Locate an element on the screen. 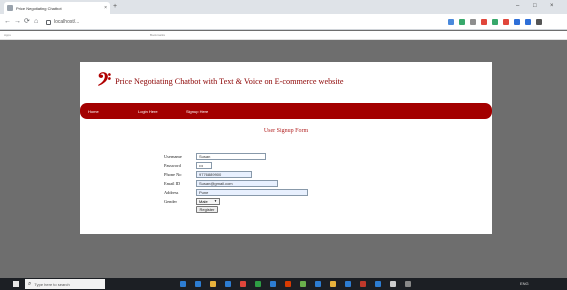 The height and width of the screenshot is (290, 567). minimize-button: – is located at coordinates (517, 6).